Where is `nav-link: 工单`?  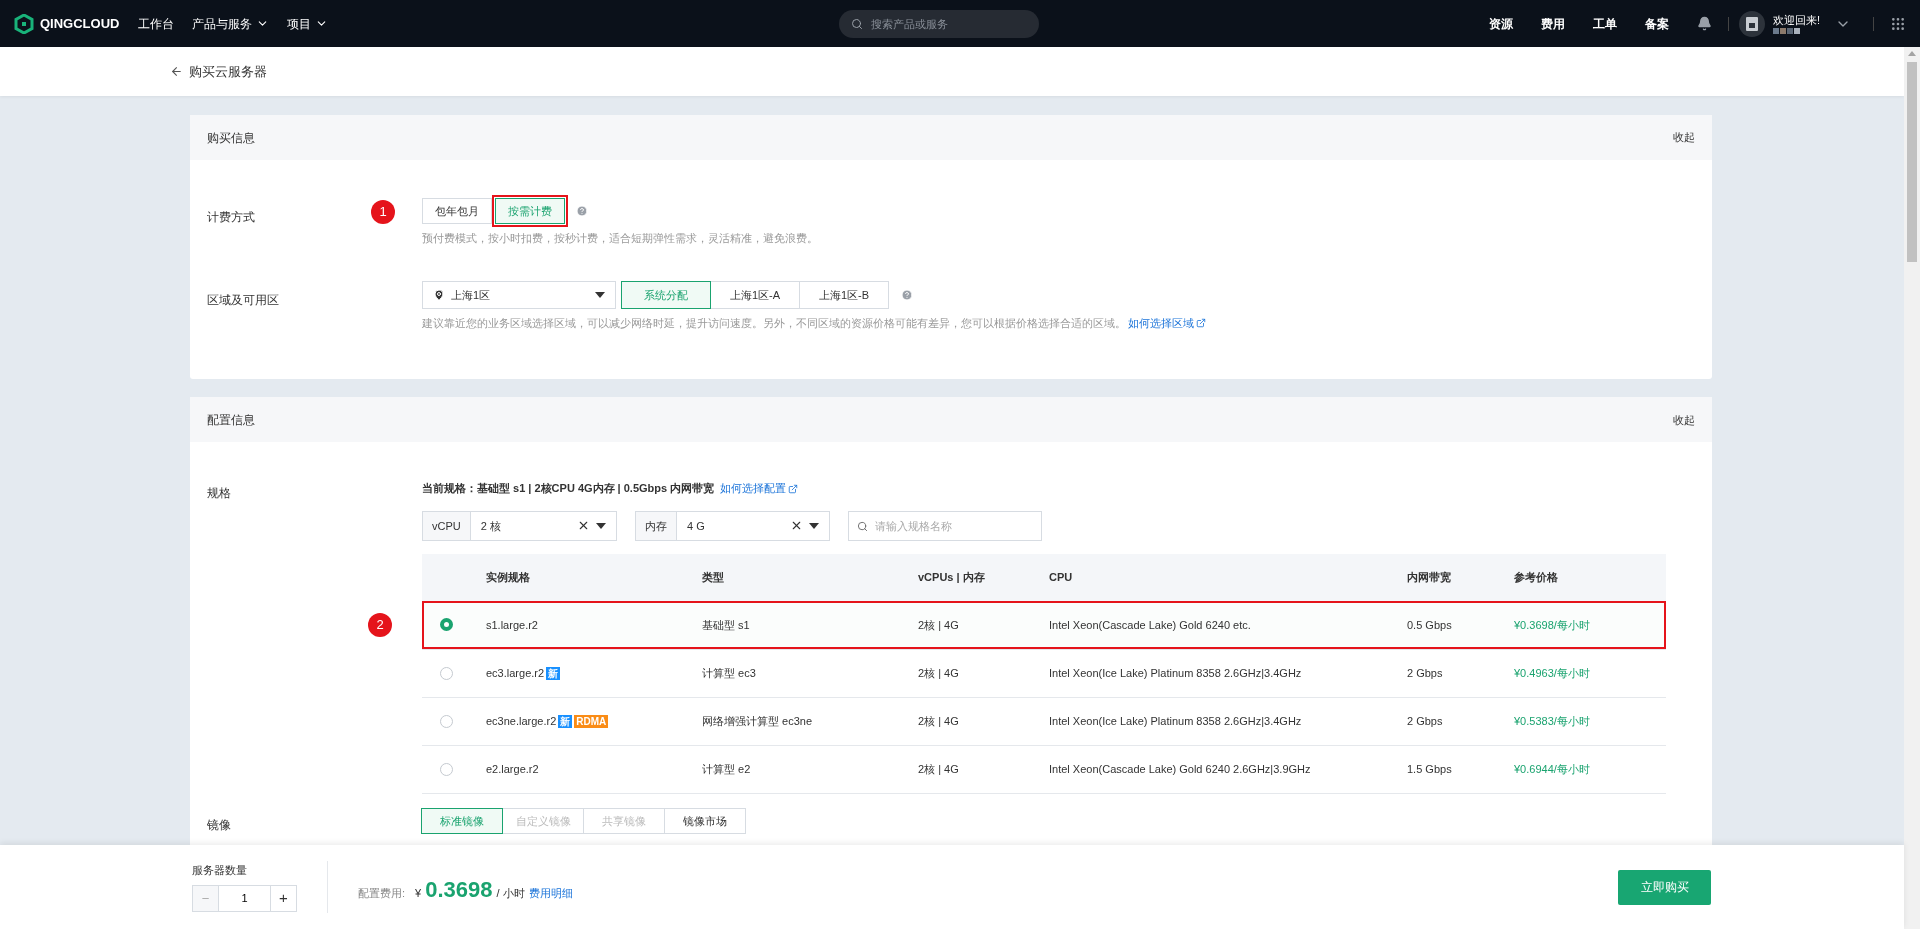 nav-link: 工单 is located at coordinates (1605, 23).